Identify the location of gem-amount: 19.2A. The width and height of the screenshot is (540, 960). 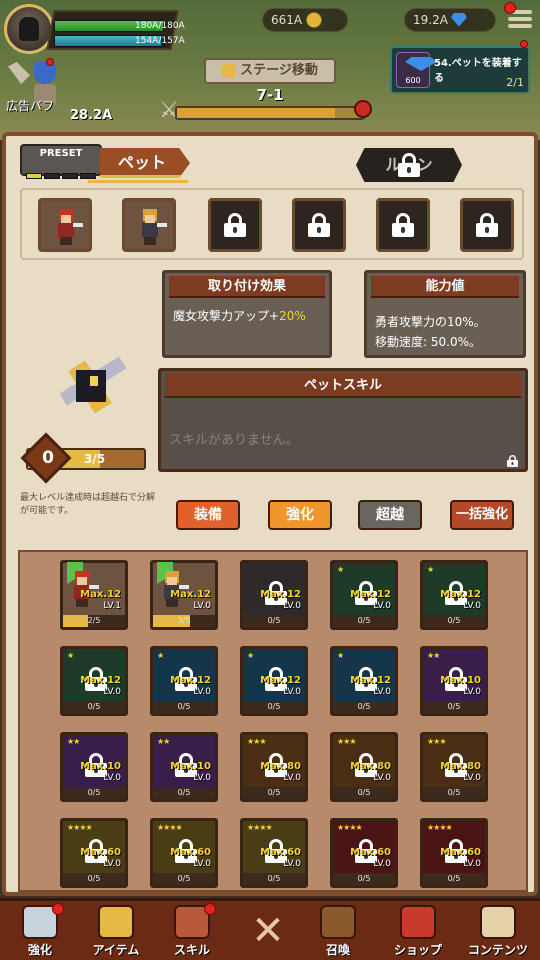
(430, 20).